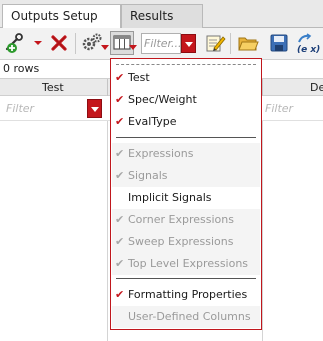 This screenshot has height=341, width=323. What do you see at coordinates (308, 49) in the screenshot?
I see `expression-label: (e x)` at bounding box center [308, 49].